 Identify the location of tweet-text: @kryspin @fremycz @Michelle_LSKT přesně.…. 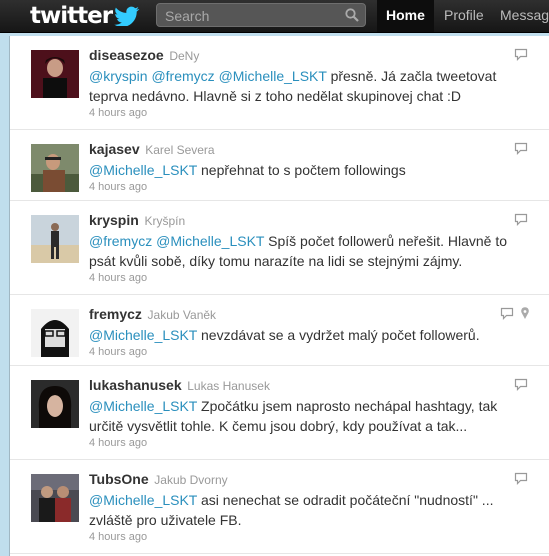
(309, 86).